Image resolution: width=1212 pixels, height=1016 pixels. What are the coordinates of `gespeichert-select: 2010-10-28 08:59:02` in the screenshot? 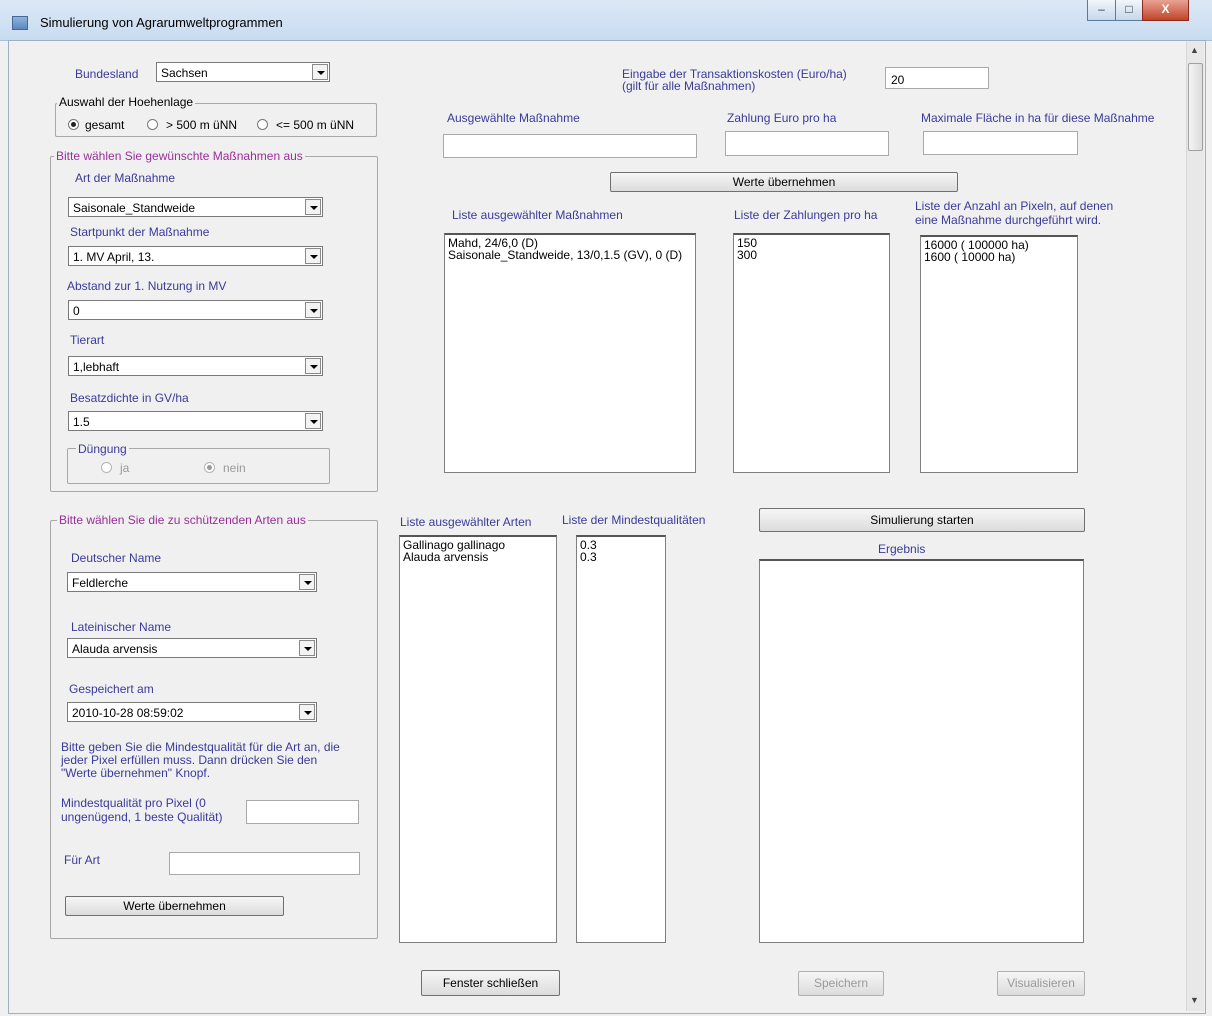 It's located at (192, 712).